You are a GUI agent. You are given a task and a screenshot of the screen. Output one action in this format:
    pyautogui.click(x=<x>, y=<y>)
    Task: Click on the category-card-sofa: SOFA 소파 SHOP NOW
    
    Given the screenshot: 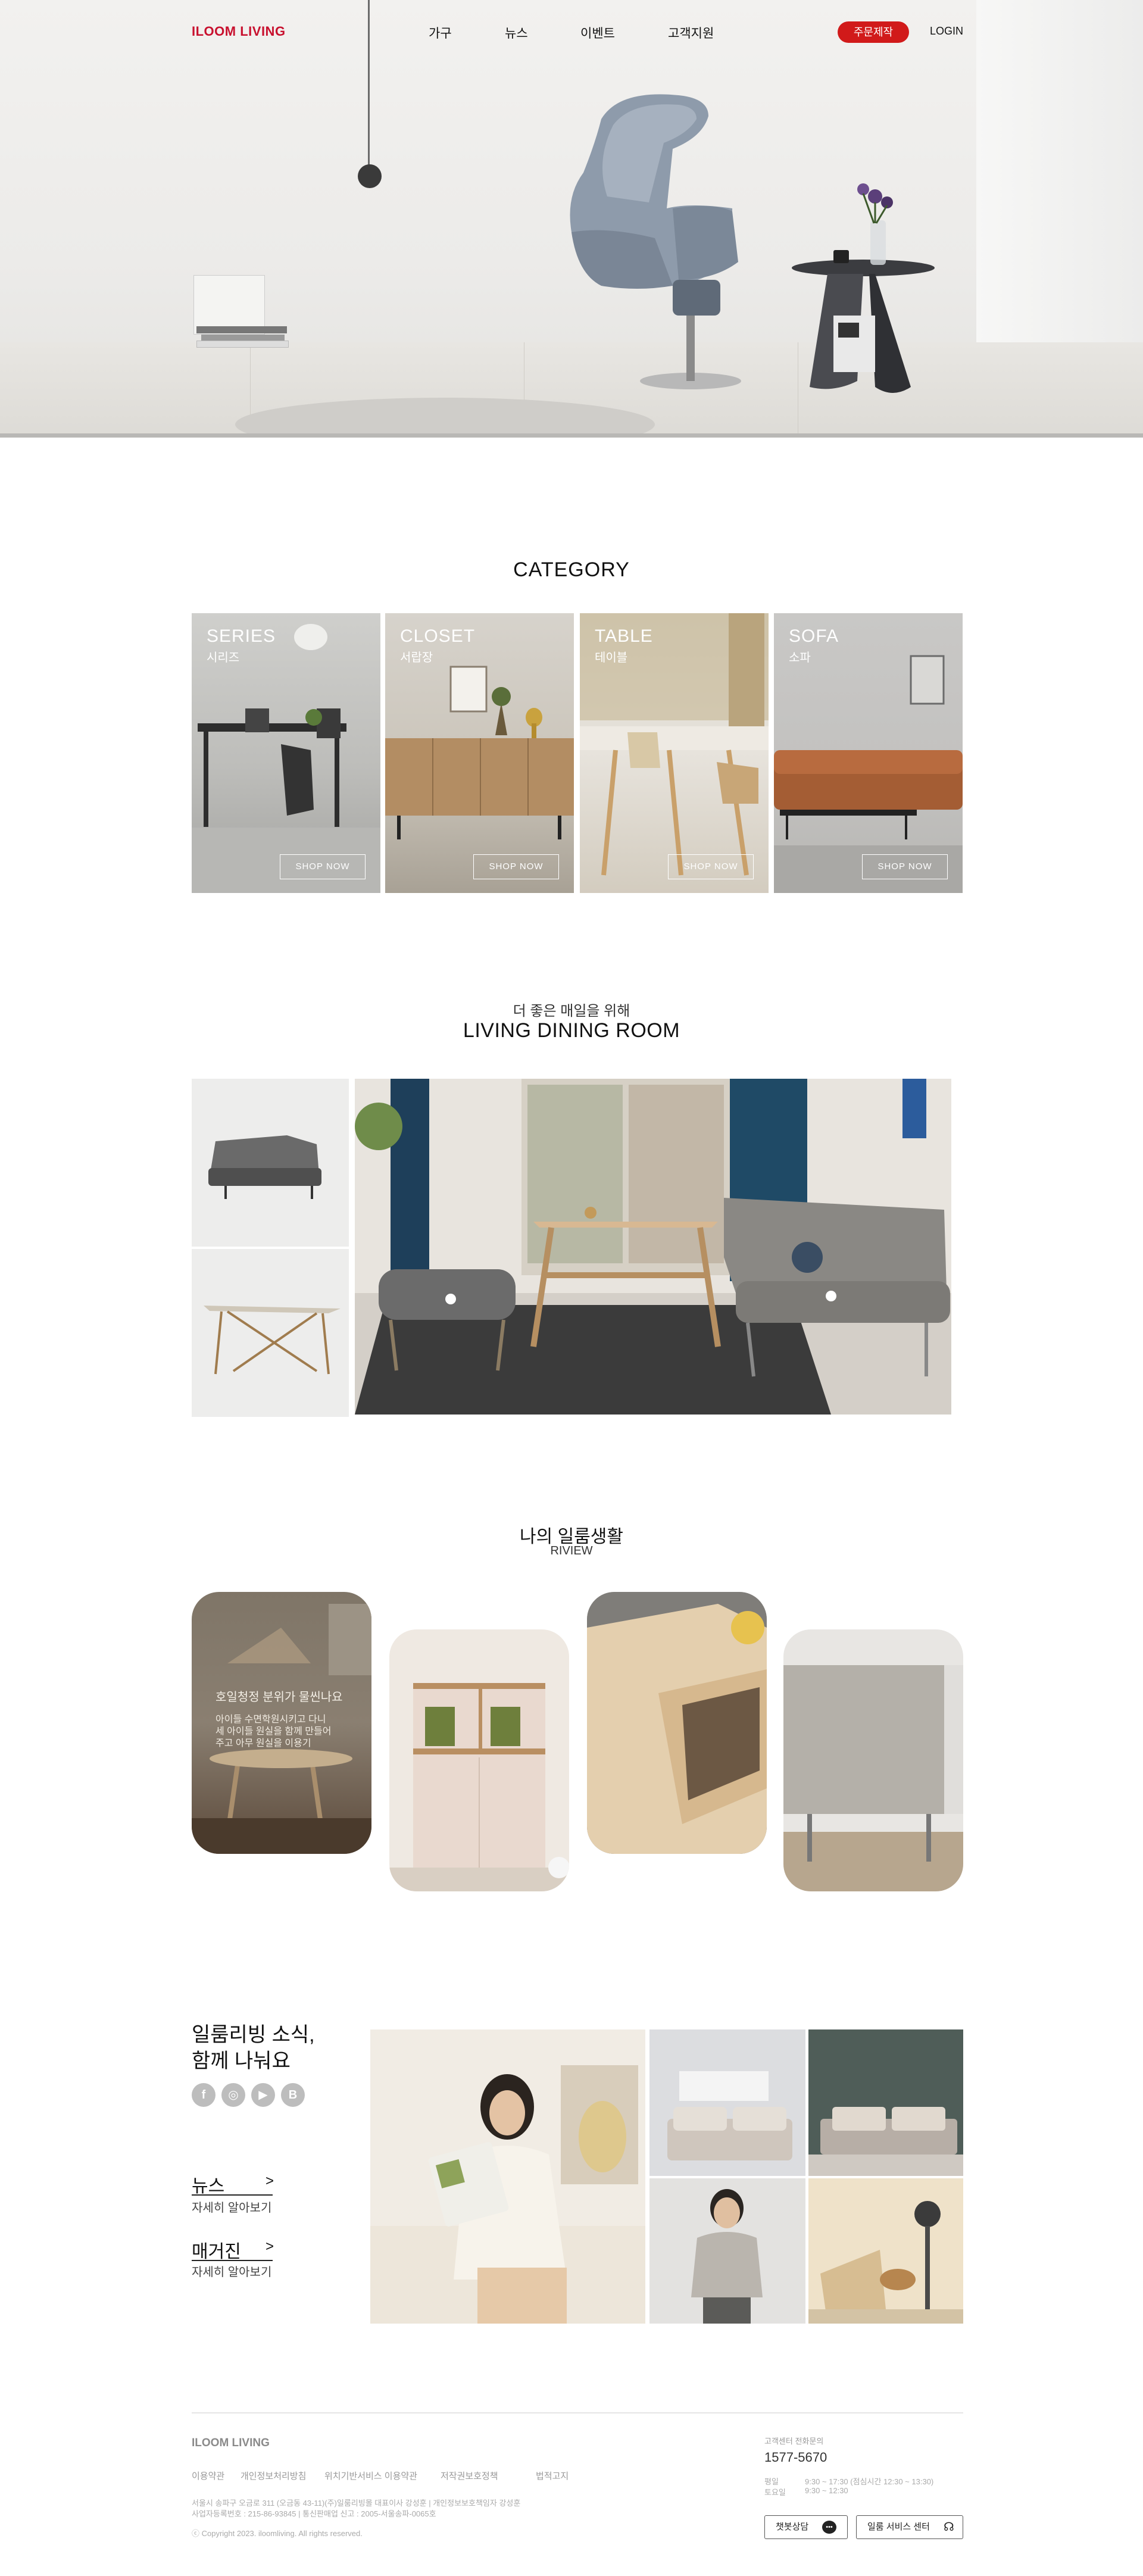 What is the action you would take?
    pyautogui.click(x=868, y=753)
    